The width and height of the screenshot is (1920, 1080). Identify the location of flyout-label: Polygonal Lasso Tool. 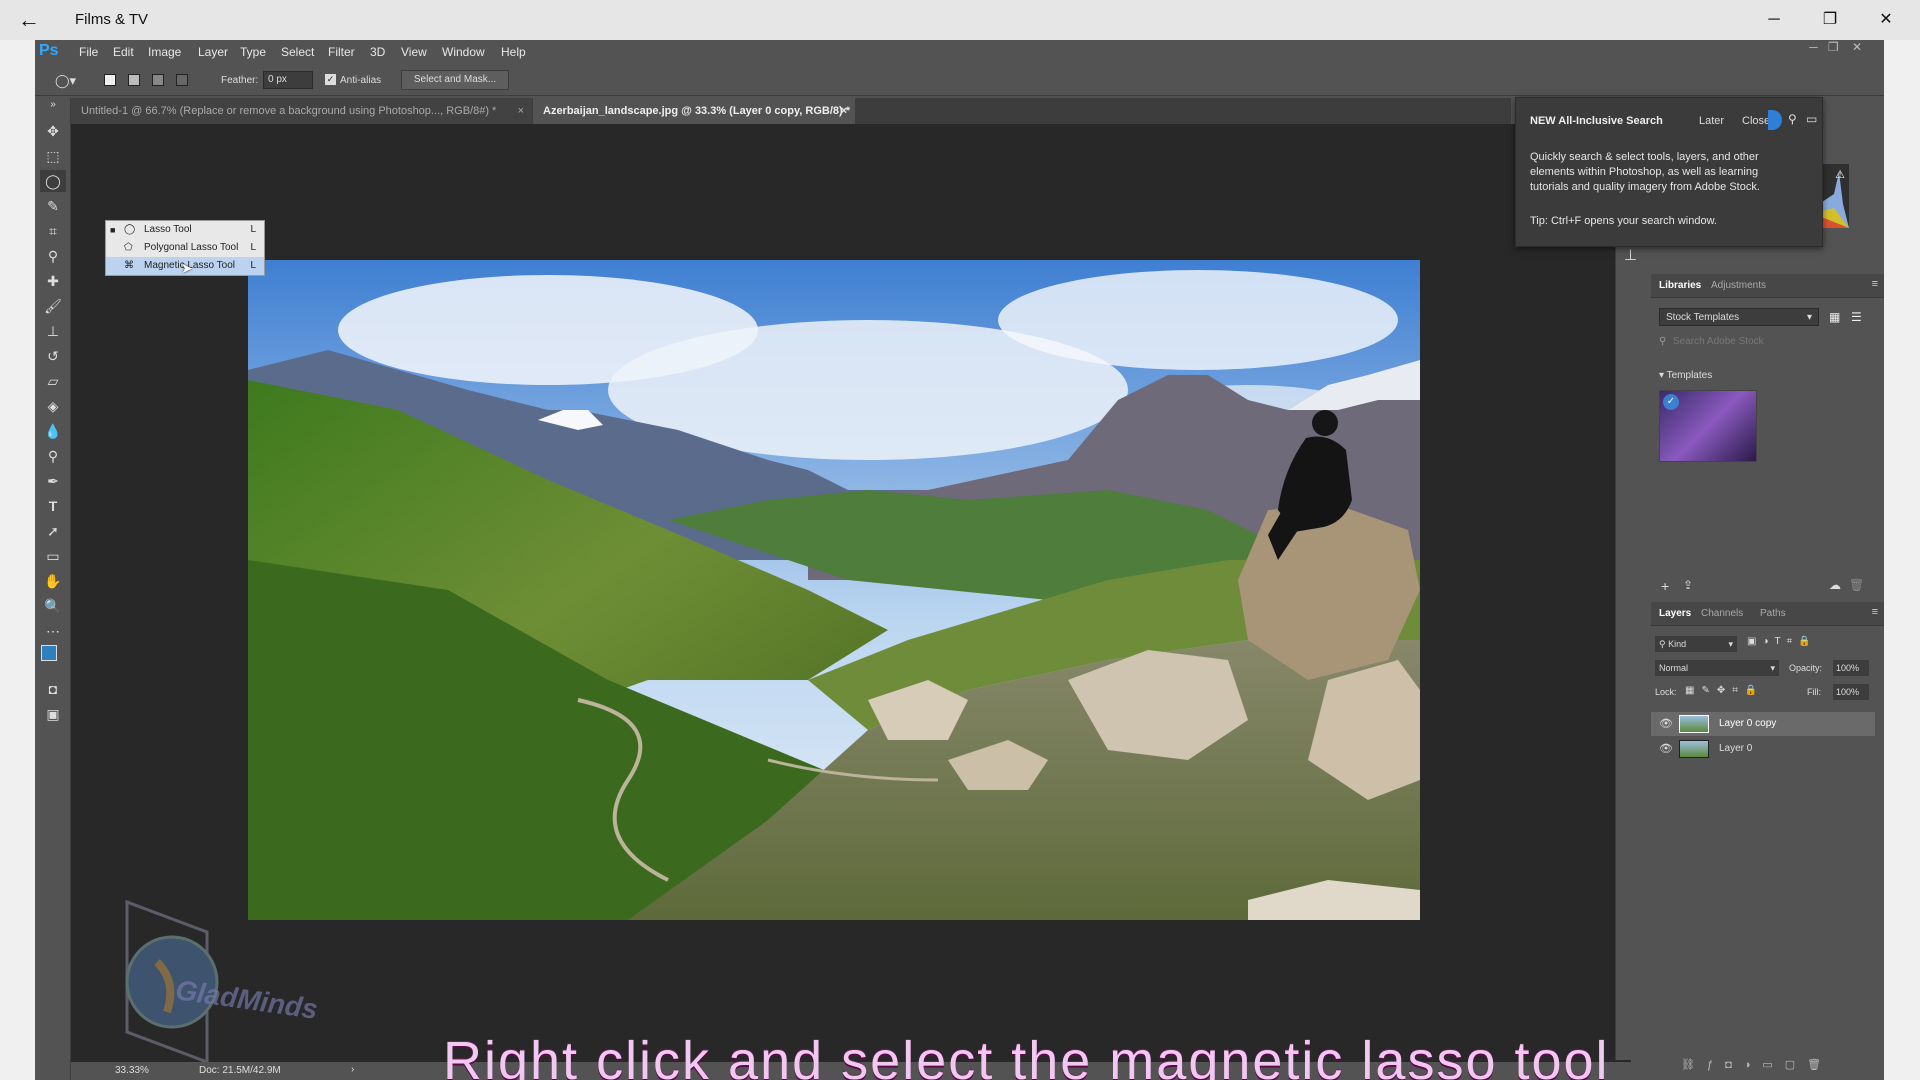
(191, 247).